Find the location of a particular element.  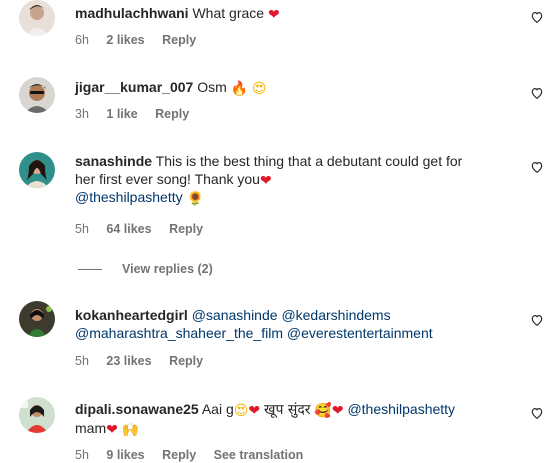

comment-likes: 2 likes is located at coordinates (125, 40).